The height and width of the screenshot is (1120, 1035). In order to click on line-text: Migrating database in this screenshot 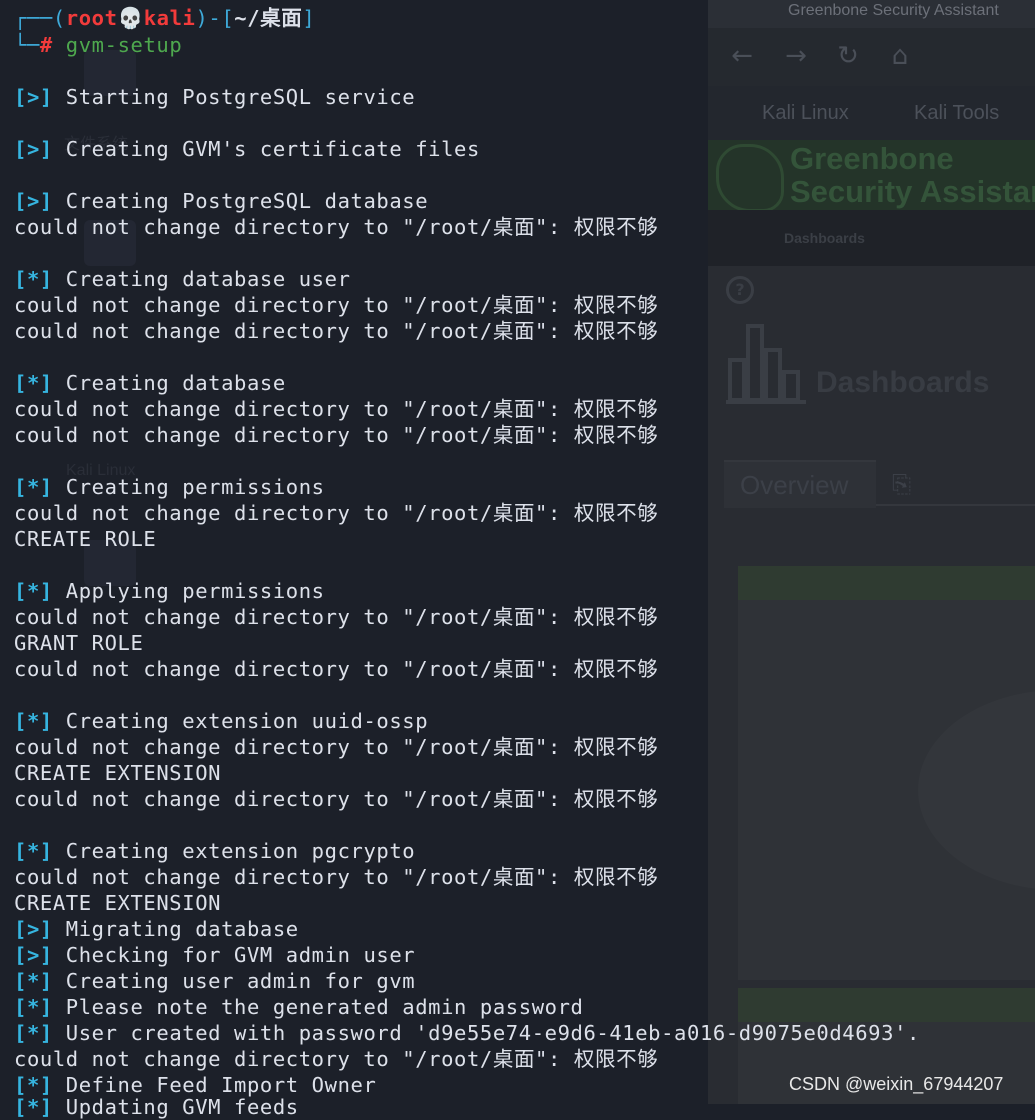, I will do `click(182, 929)`.